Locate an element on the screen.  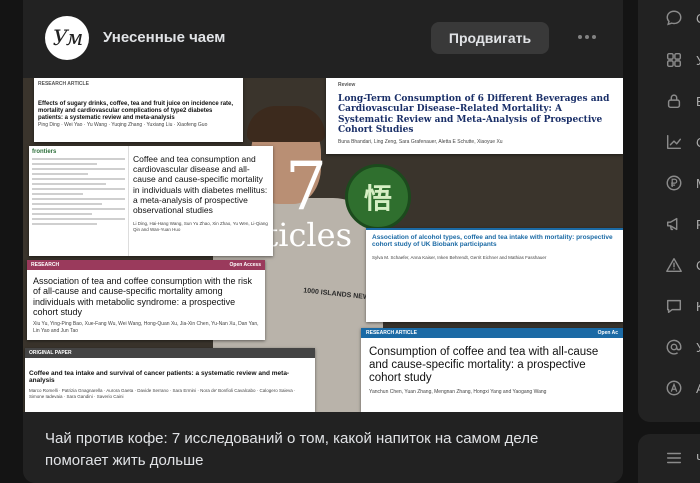
right-menu-secondary: Ч is located at coordinates (669, 458).